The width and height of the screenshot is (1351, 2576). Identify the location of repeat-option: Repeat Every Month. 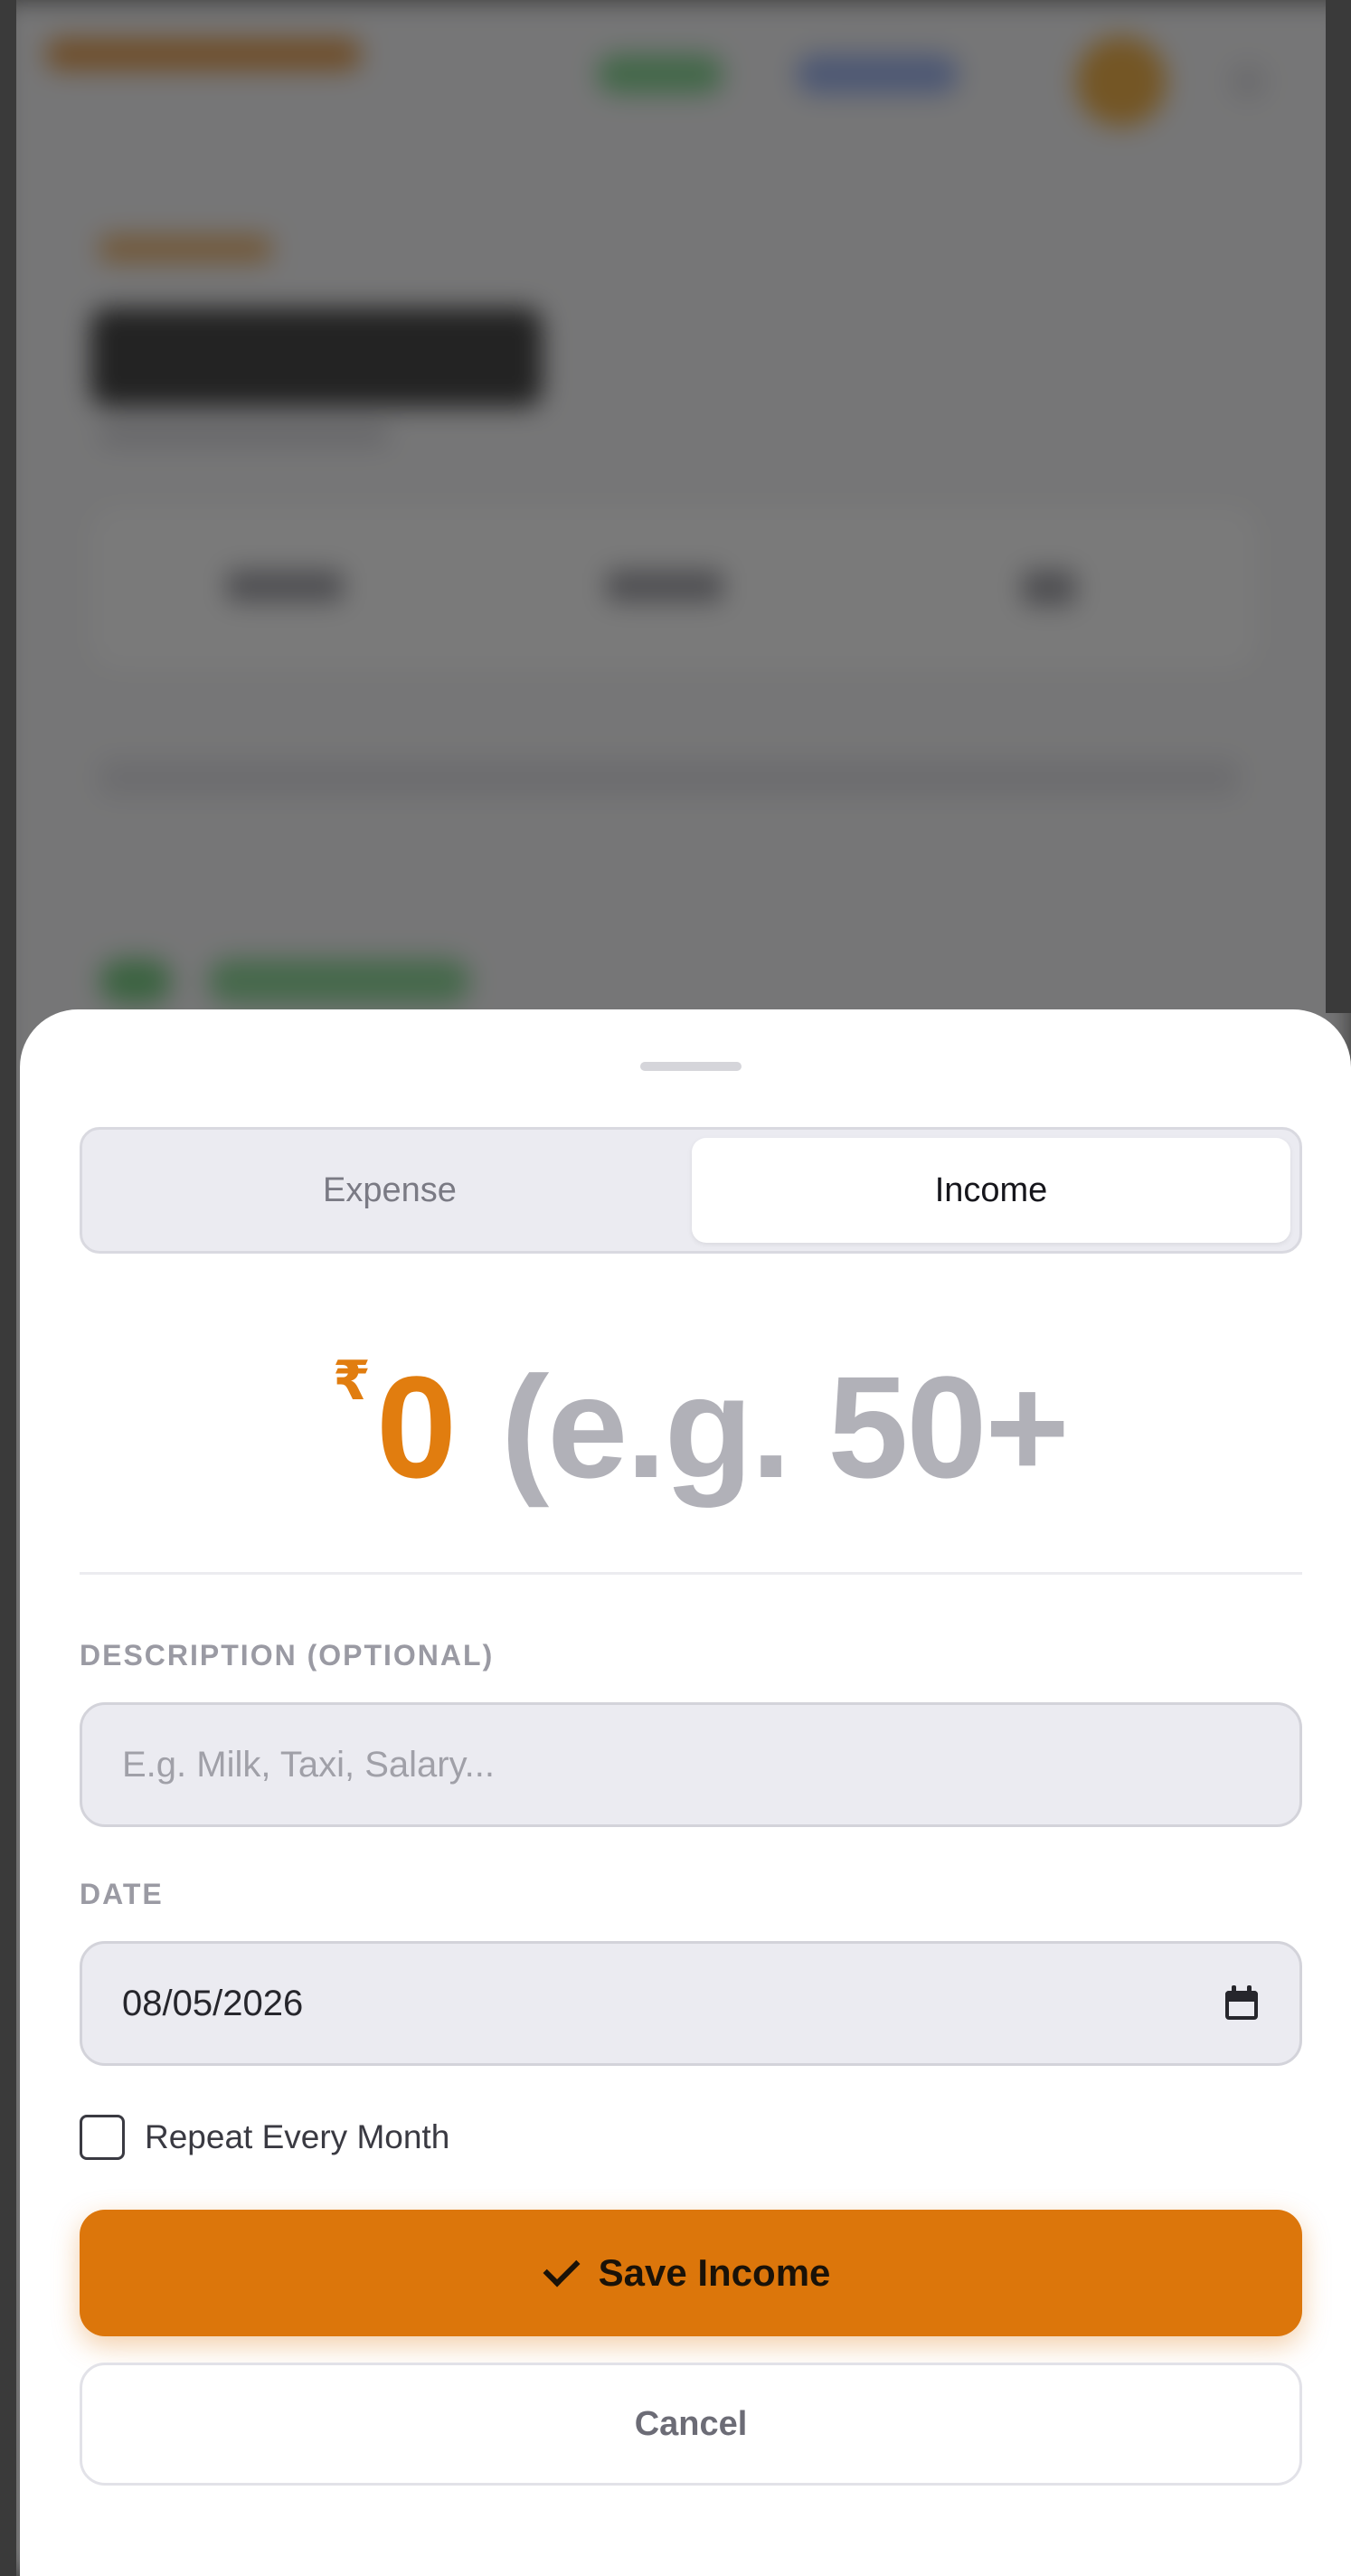
(265, 2137).